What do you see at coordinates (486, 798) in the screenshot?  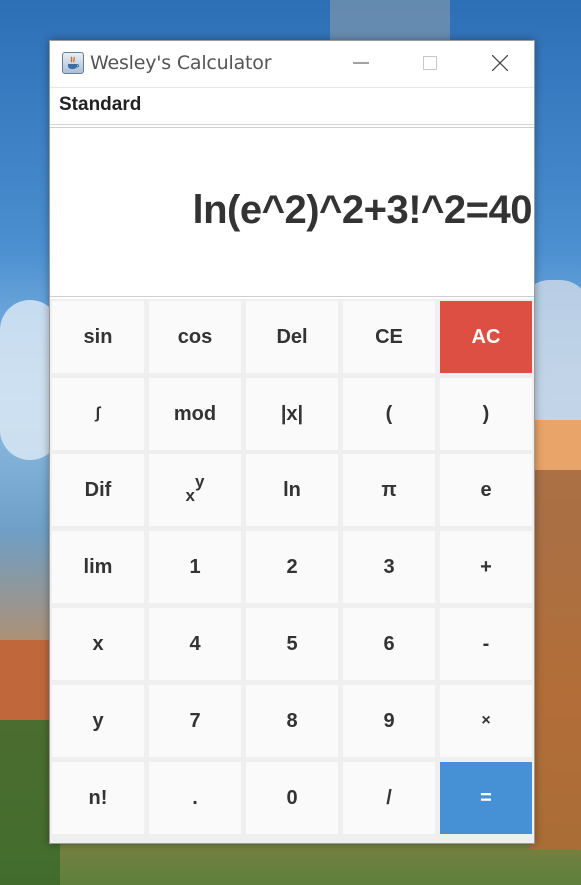 I see `equals-button: =` at bounding box center [486, 798].